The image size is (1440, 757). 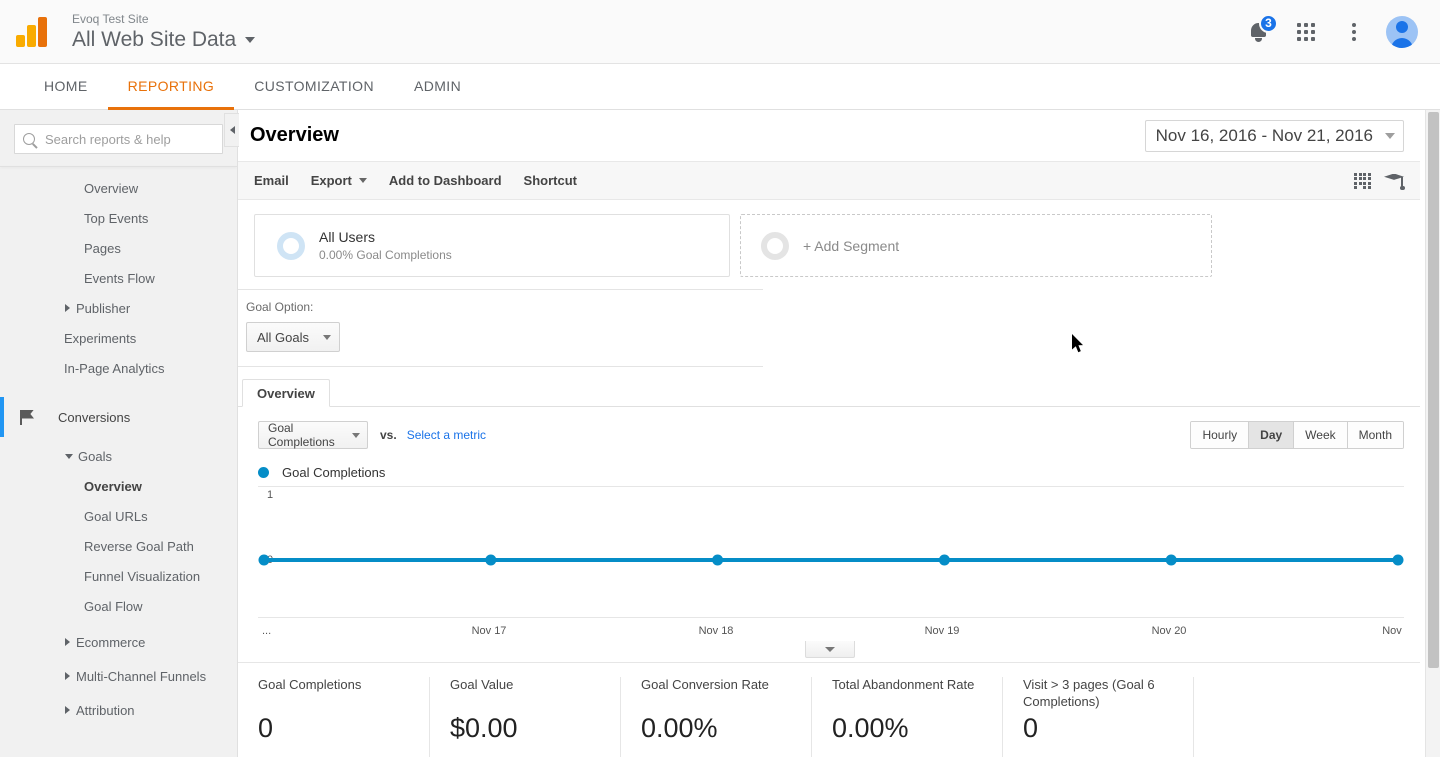 What do you see at coordinates (1264, 135) in the screenshot?
I see `date-range-value: Nov 16, 2016 - Nov 21, 2016` at bounding box center [1264, 135].